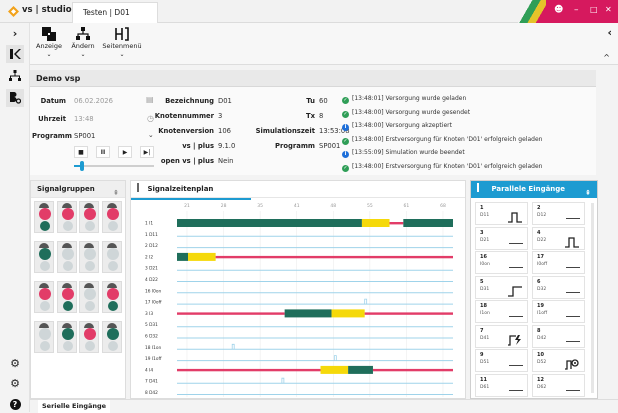 This screenshot has width=618, height=413. What do you see at coordinates (539, 281) in the screenshot?
I see `input-number: 6` at bounding box center [539, 281].